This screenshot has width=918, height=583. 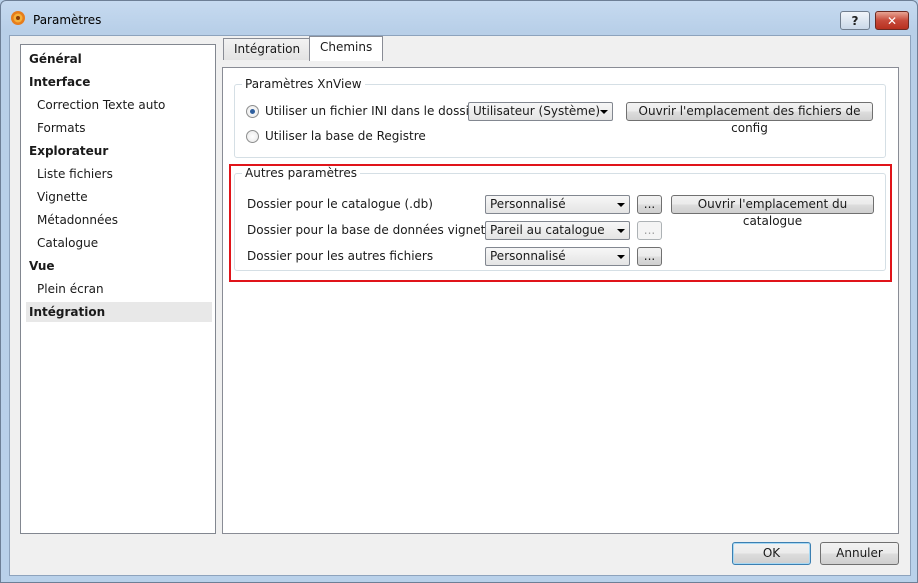 What do you see at coordinates (119, 220) in the screenshot?
I see `nav-item-metadata: Métadonnées` at bounding box center [119, 220].